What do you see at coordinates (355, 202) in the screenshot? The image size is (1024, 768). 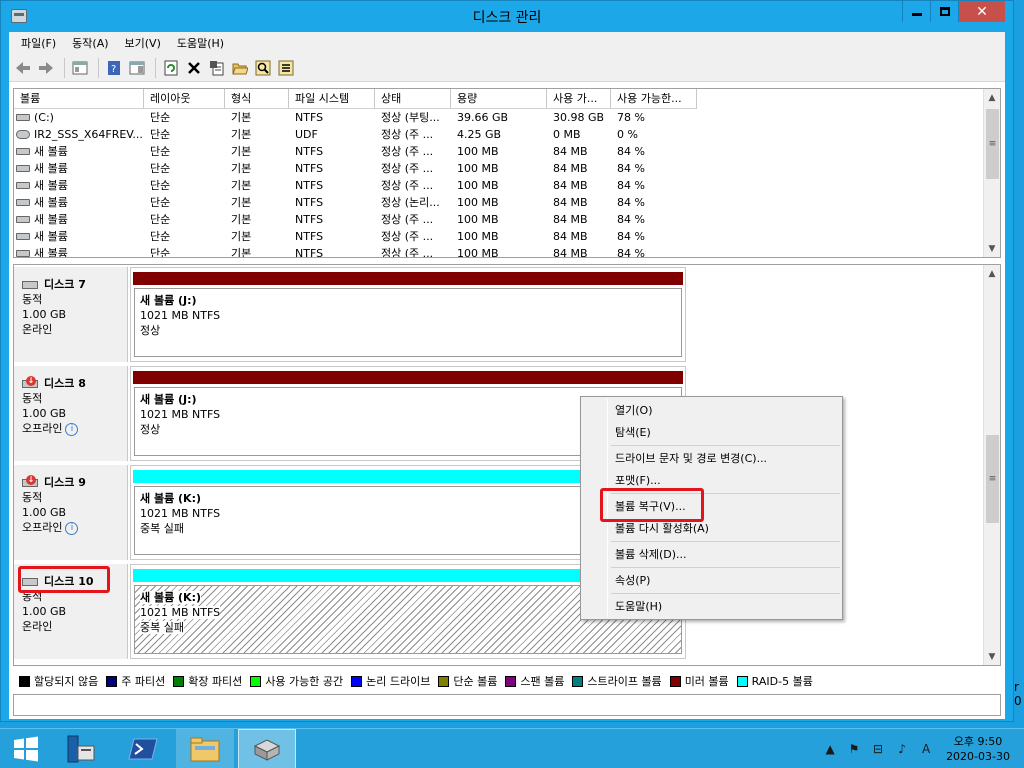 I see `volume-row: 새 볼륨 단순 기본 NTFS 정상 (논리... 100 MB 84 MB 84 %` at bounding box center [355, 202].